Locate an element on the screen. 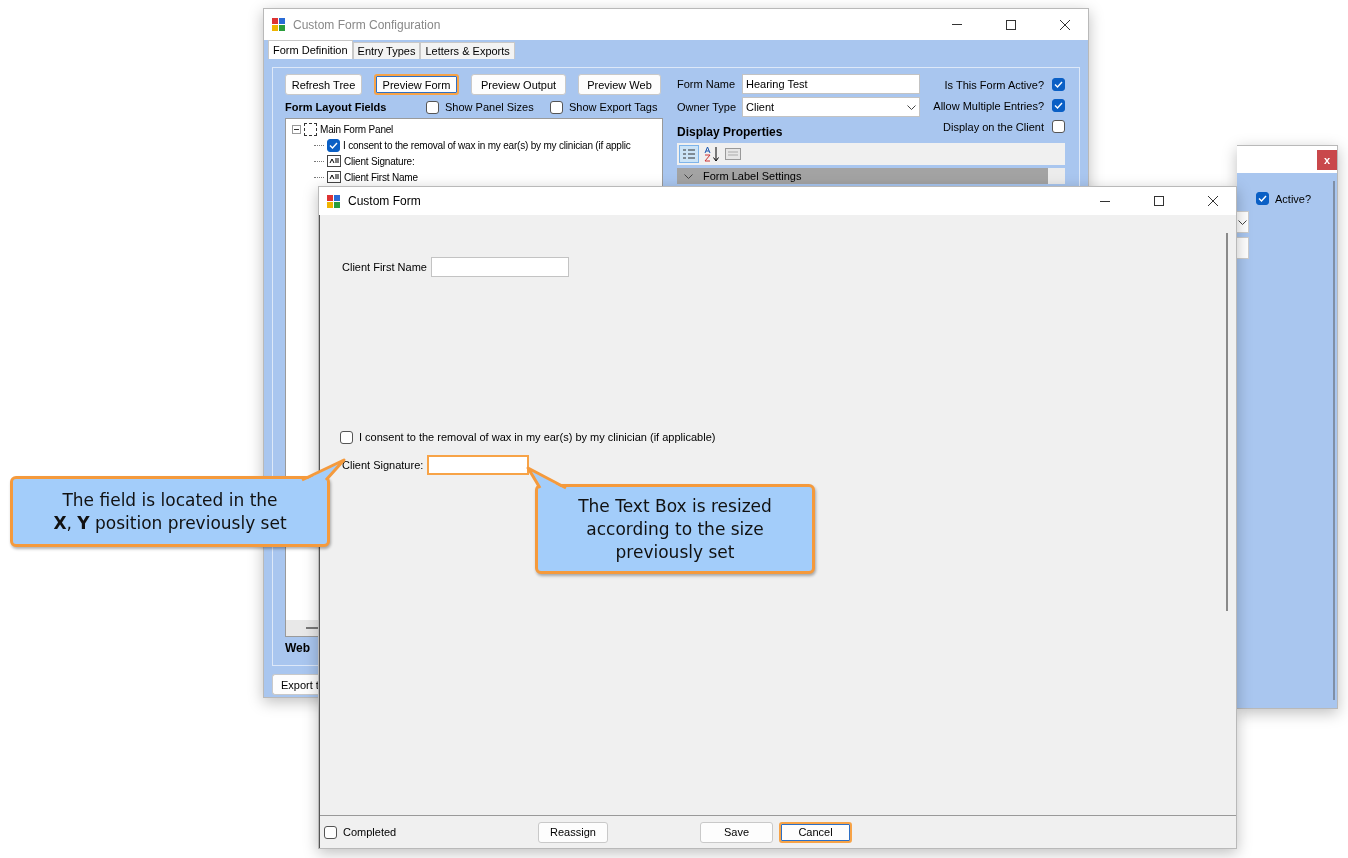 Image resolution: width=1348 pixels, height=858 pixels. section-title: Web is located at coordinates (298, 648).